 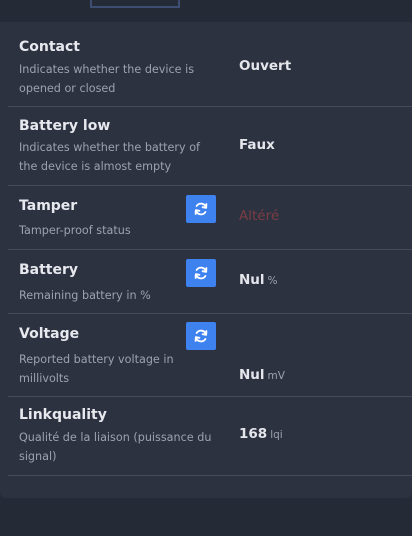 I want to click on row-description: Remaining battery in %, so click(x=85, y=295).